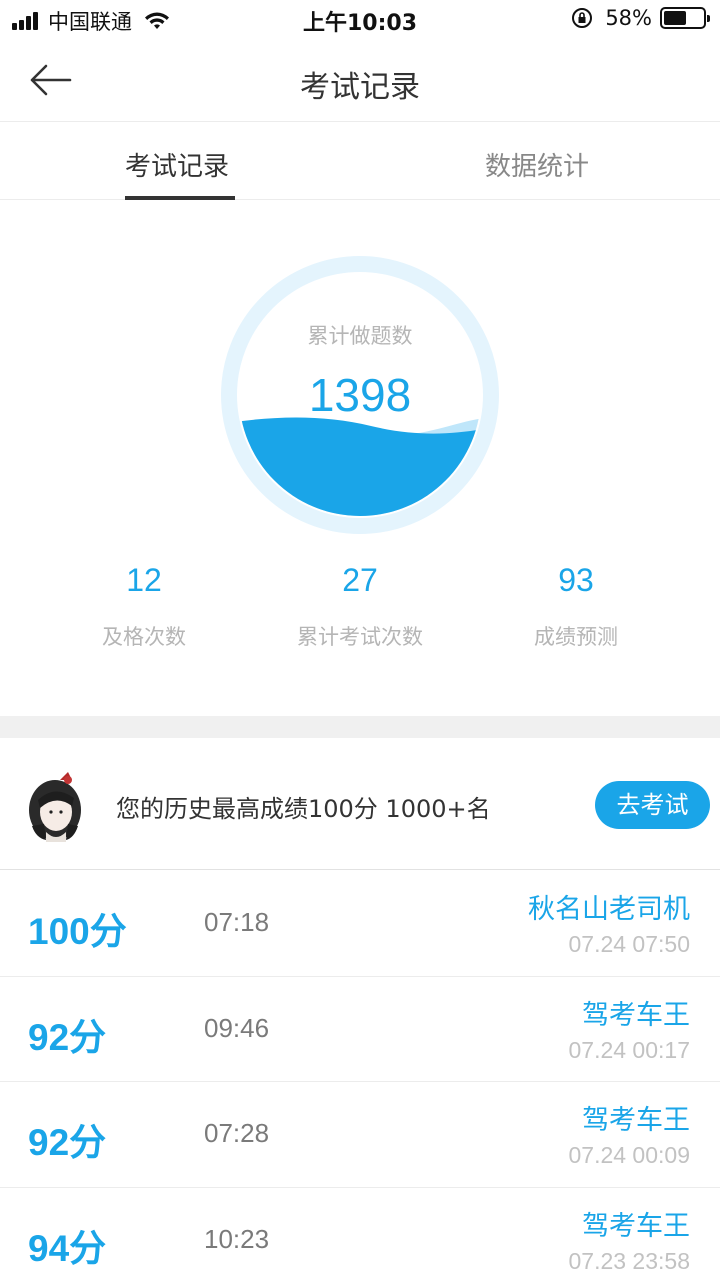  What do you see at coordinates (237, 1238) in the screenshot?
I see `record-duration: 10:23` at bounding box center [237, 1238].